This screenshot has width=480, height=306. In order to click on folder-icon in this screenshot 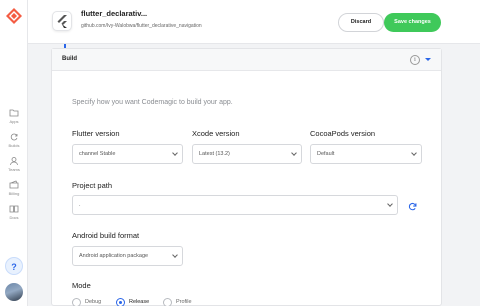, I will do `click(14, 113)`.